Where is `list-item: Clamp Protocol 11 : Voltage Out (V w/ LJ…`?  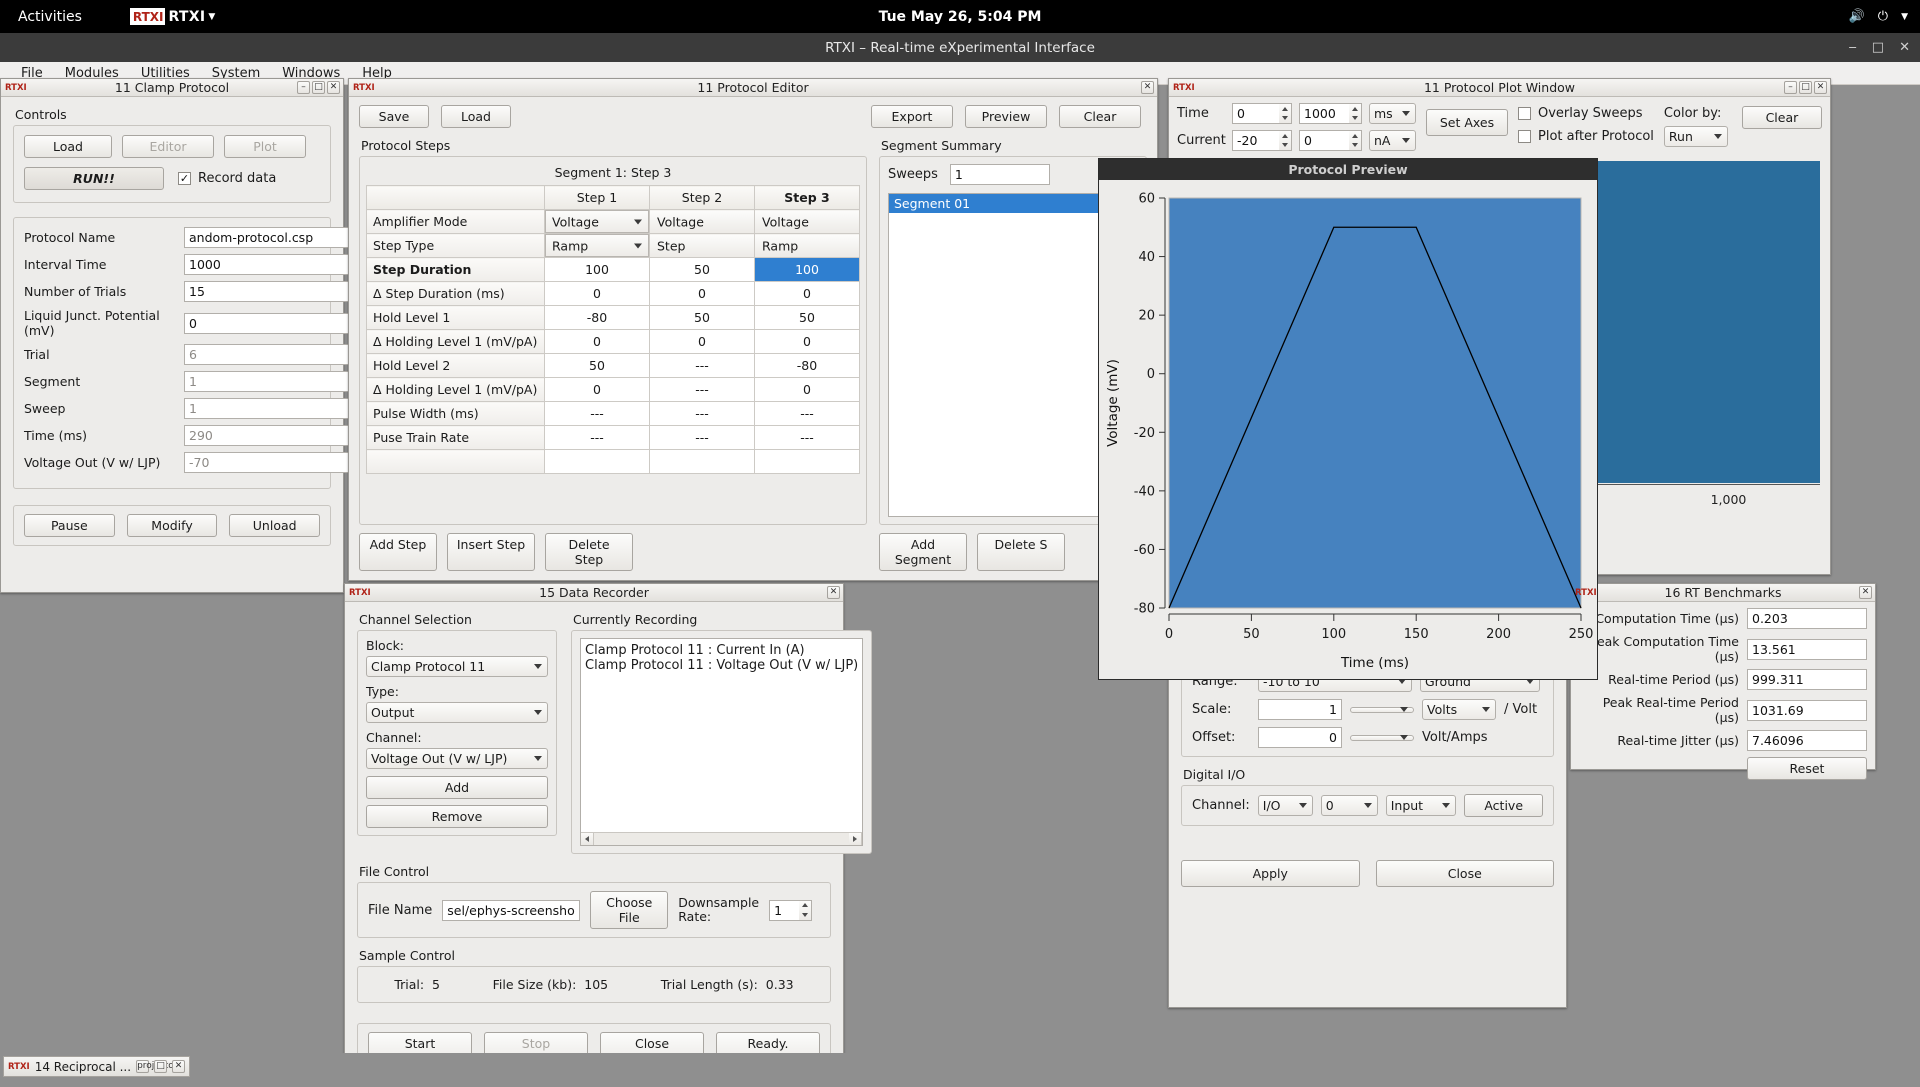 list-item: Clamp Protocol 11 : Voltage Out (V w/ LJ… is located at coordinates (721, 665).